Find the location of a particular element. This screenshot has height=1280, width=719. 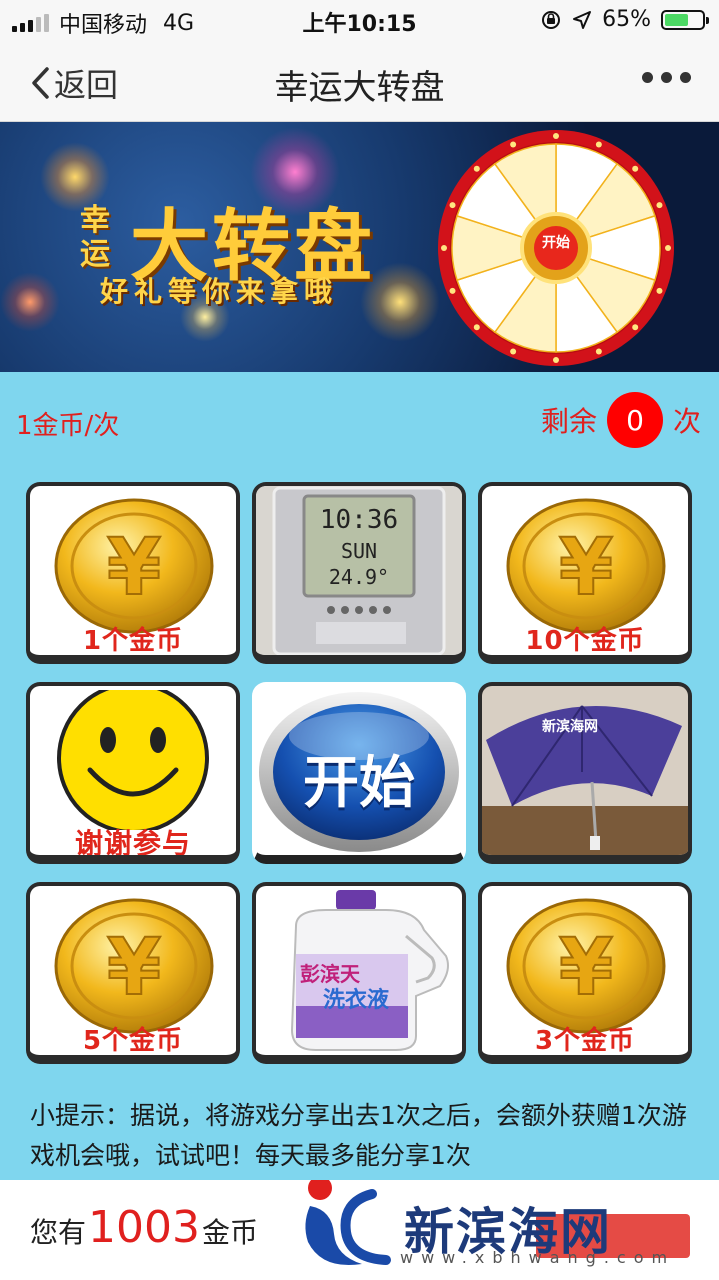

prize-cell-clock: 10:36 SUN 24.9° is located at coordinates (359, 573).